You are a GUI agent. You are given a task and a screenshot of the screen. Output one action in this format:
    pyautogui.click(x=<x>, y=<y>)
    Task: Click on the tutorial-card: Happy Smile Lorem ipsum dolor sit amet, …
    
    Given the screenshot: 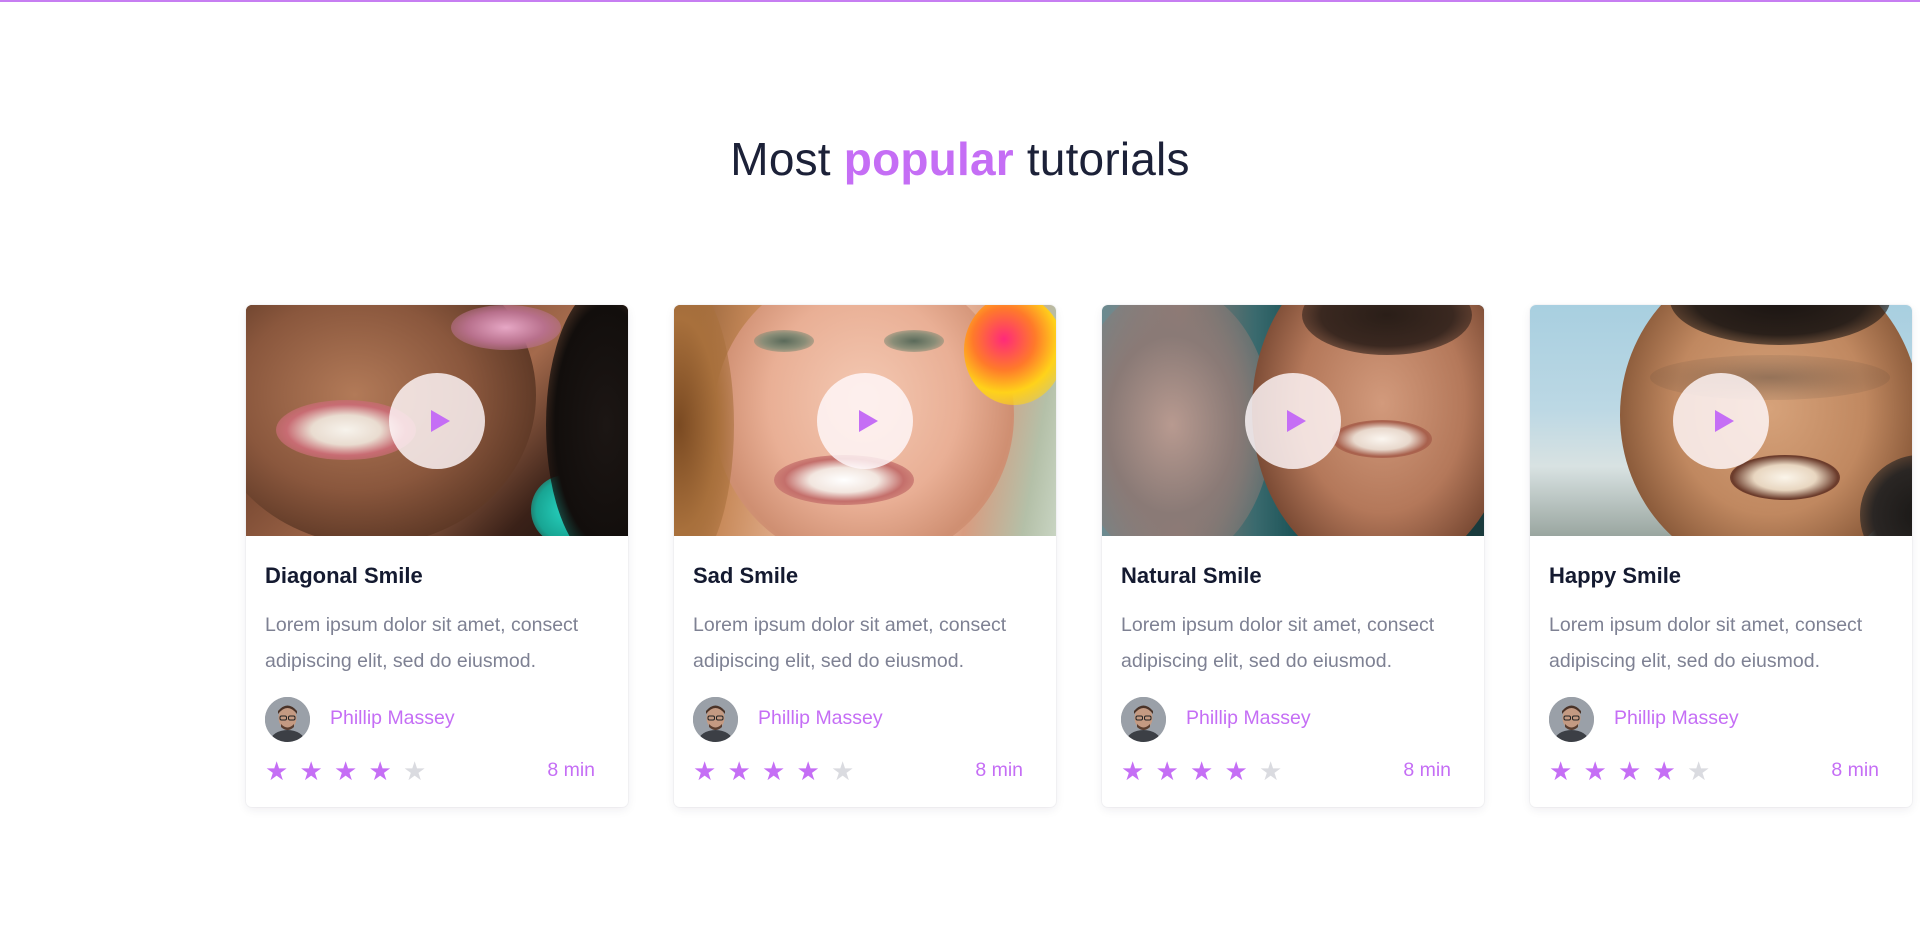 What is the action you would take?
    pyautogui.click(x=1721, y=556)
    